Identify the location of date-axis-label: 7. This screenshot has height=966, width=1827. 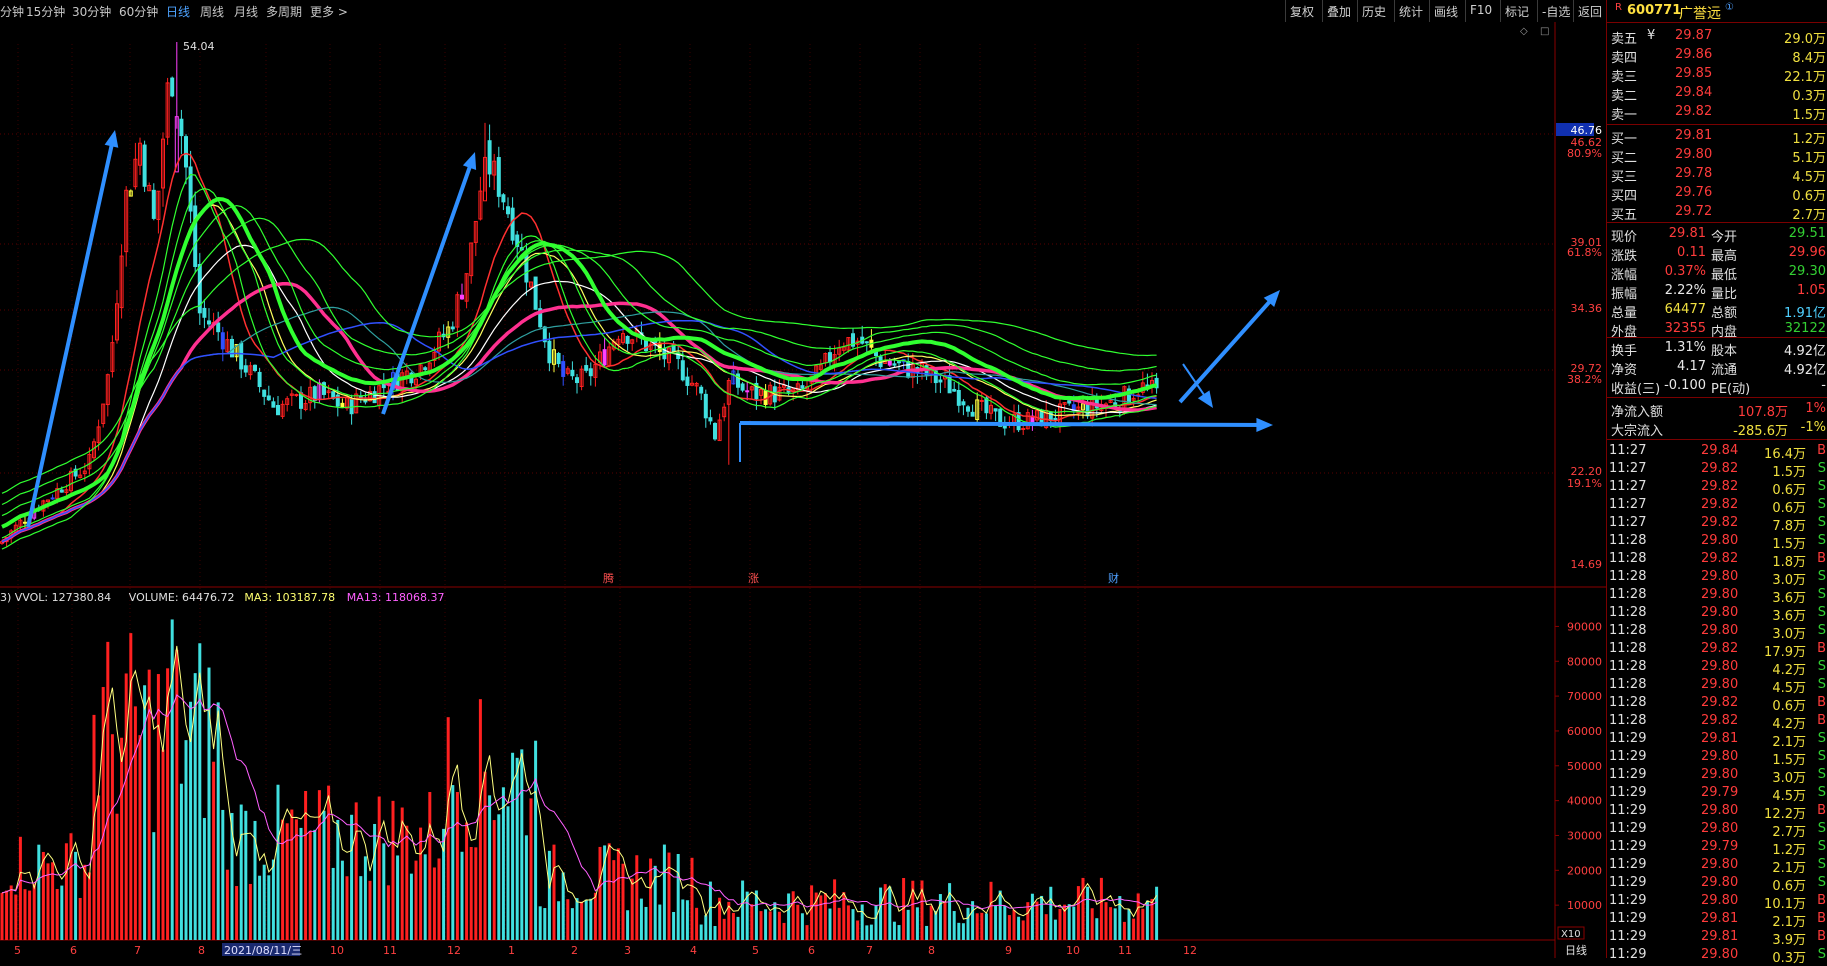
(137, 950).